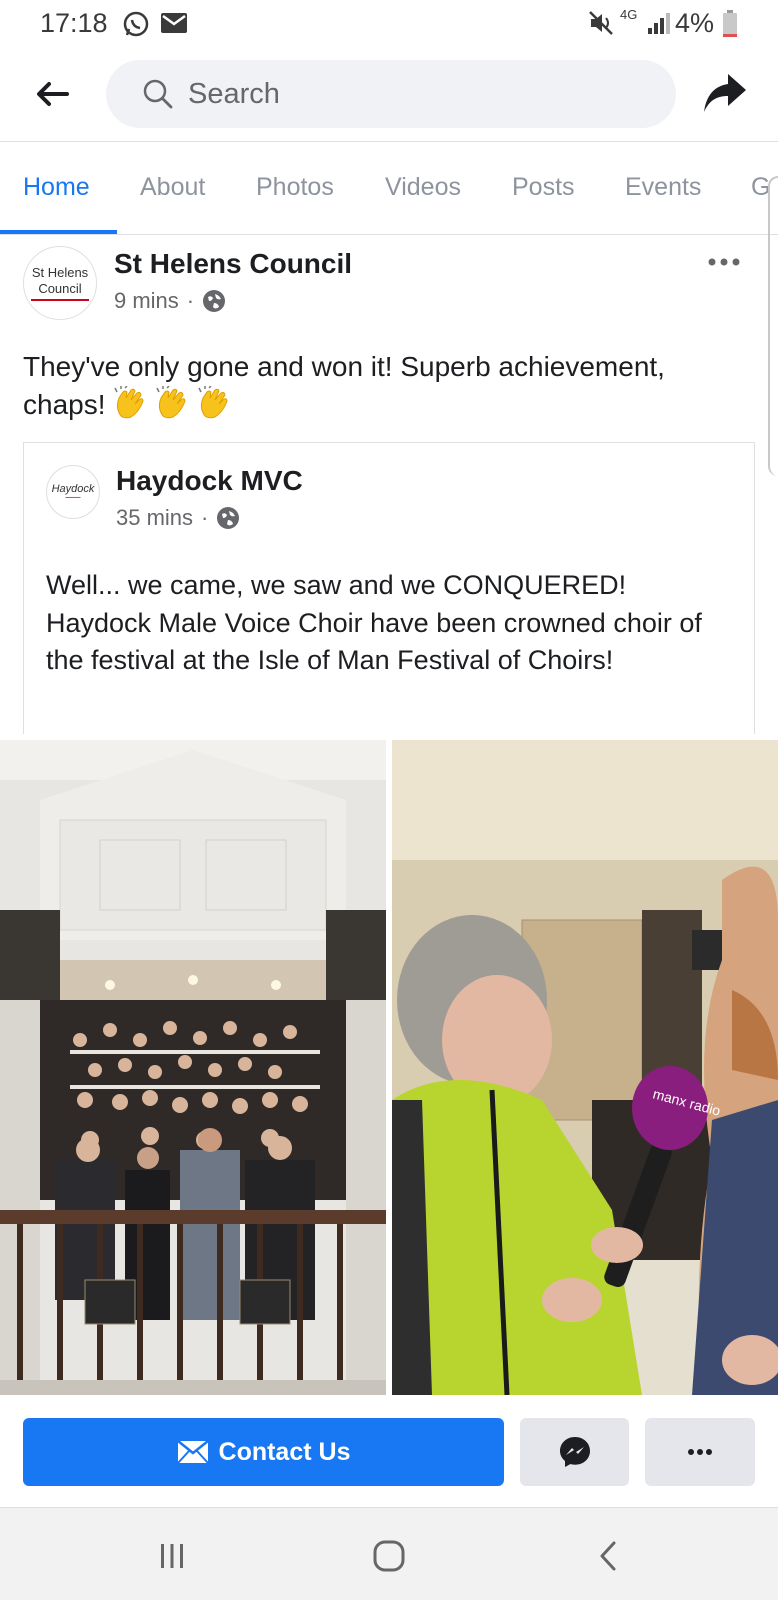  I want to click on status-time: 17:18, so click(74, 23).